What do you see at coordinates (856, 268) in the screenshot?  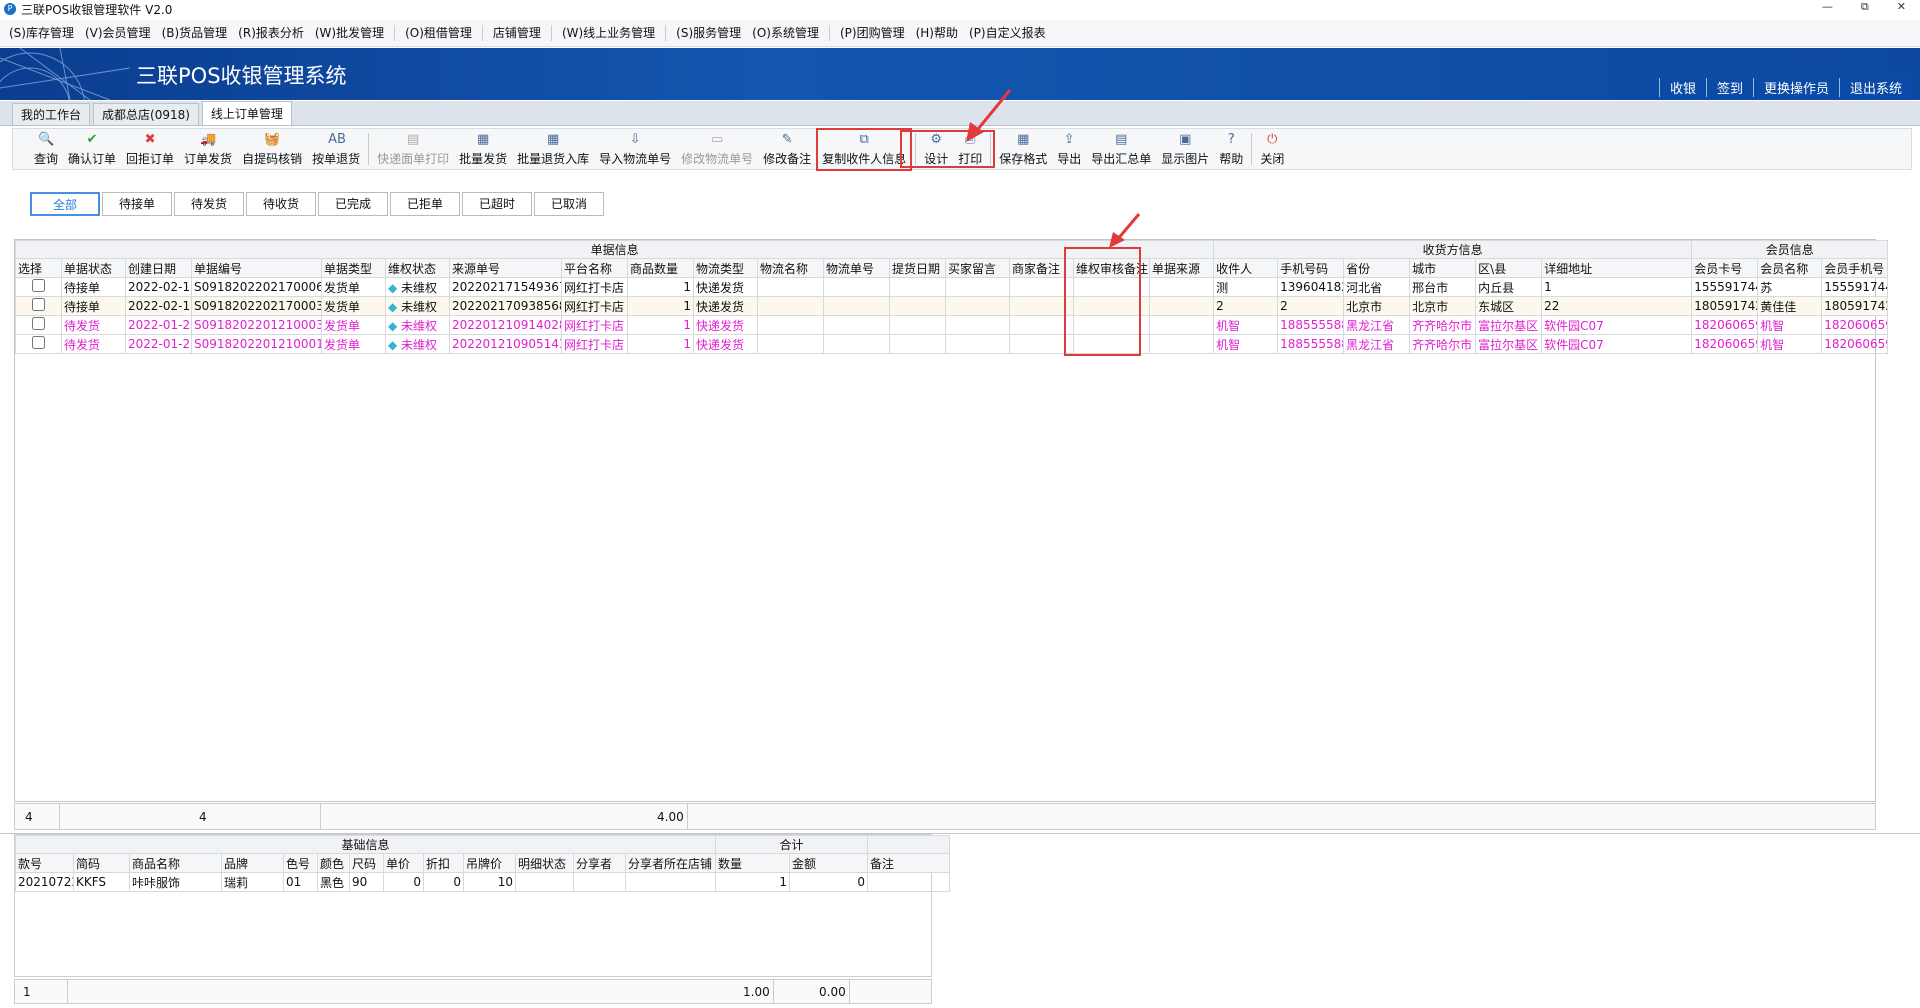 I see `column-header: 物流单号` at bounding box center [856, 268].